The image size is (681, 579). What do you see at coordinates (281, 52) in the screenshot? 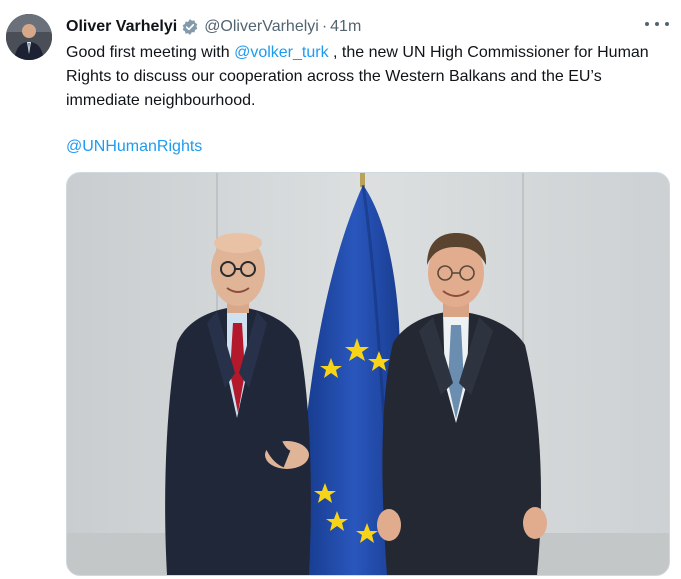
I see `mention-link: @volker_turk` at bounding box center [281, 52].